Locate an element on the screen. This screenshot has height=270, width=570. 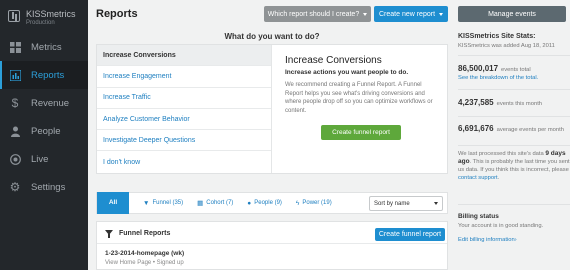
create-new-report-button: Create new report is located at coordinates (411, 14).